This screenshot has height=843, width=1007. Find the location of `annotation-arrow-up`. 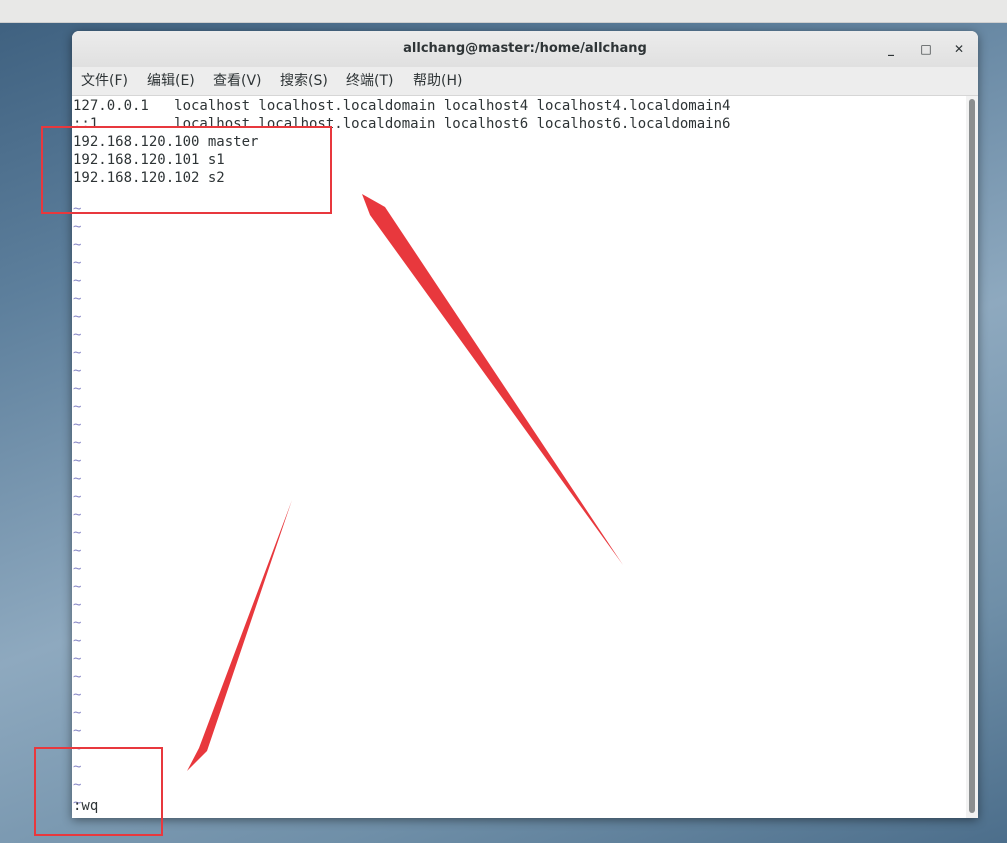

annotation-arrow-up is located at coordinates (492, 379).